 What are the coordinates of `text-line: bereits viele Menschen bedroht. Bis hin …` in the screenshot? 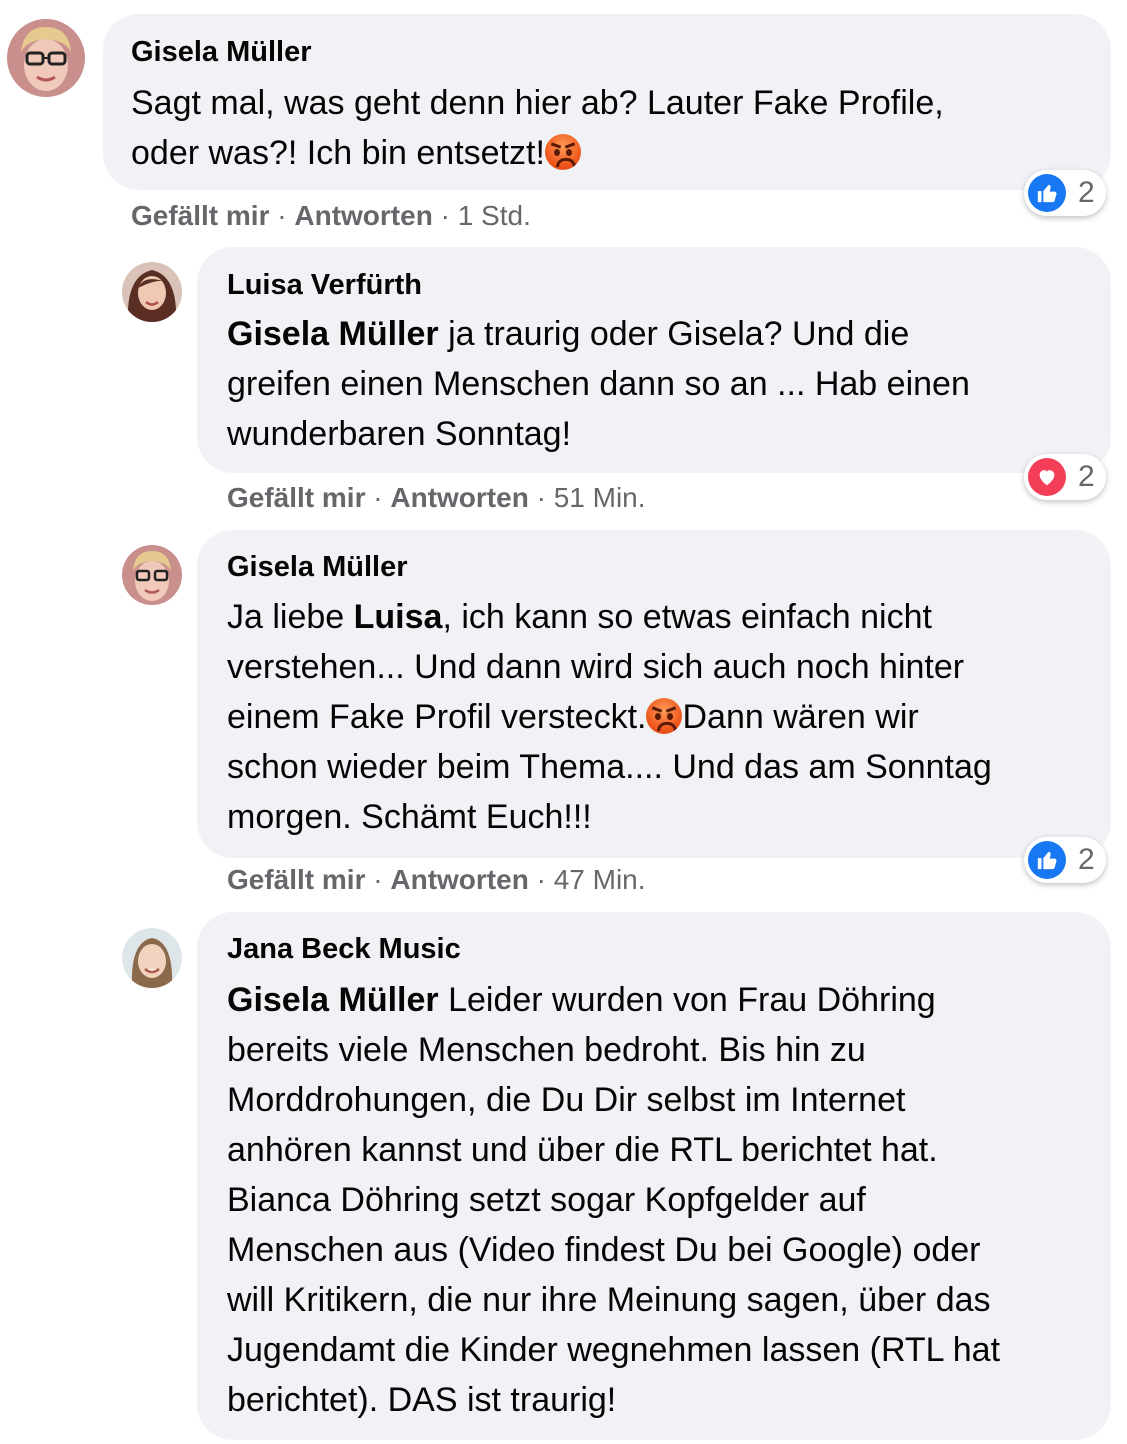 It's located at (546, 1050).